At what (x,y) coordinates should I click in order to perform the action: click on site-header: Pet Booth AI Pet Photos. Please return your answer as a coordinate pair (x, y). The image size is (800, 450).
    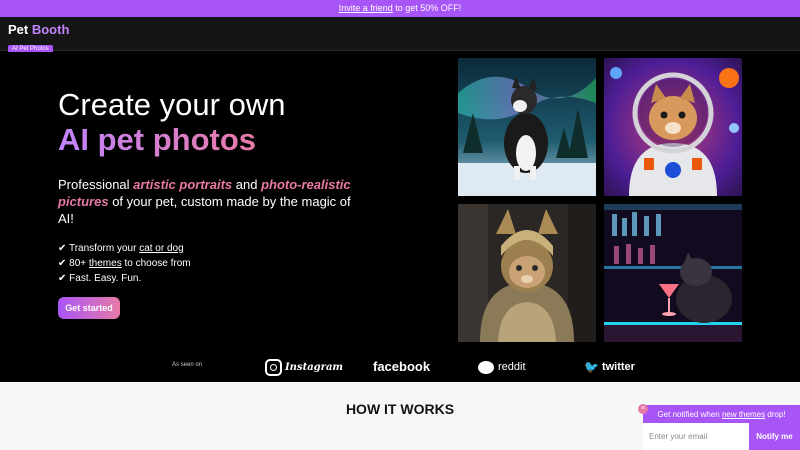
    Looking at the image, I should click on (400, 35).